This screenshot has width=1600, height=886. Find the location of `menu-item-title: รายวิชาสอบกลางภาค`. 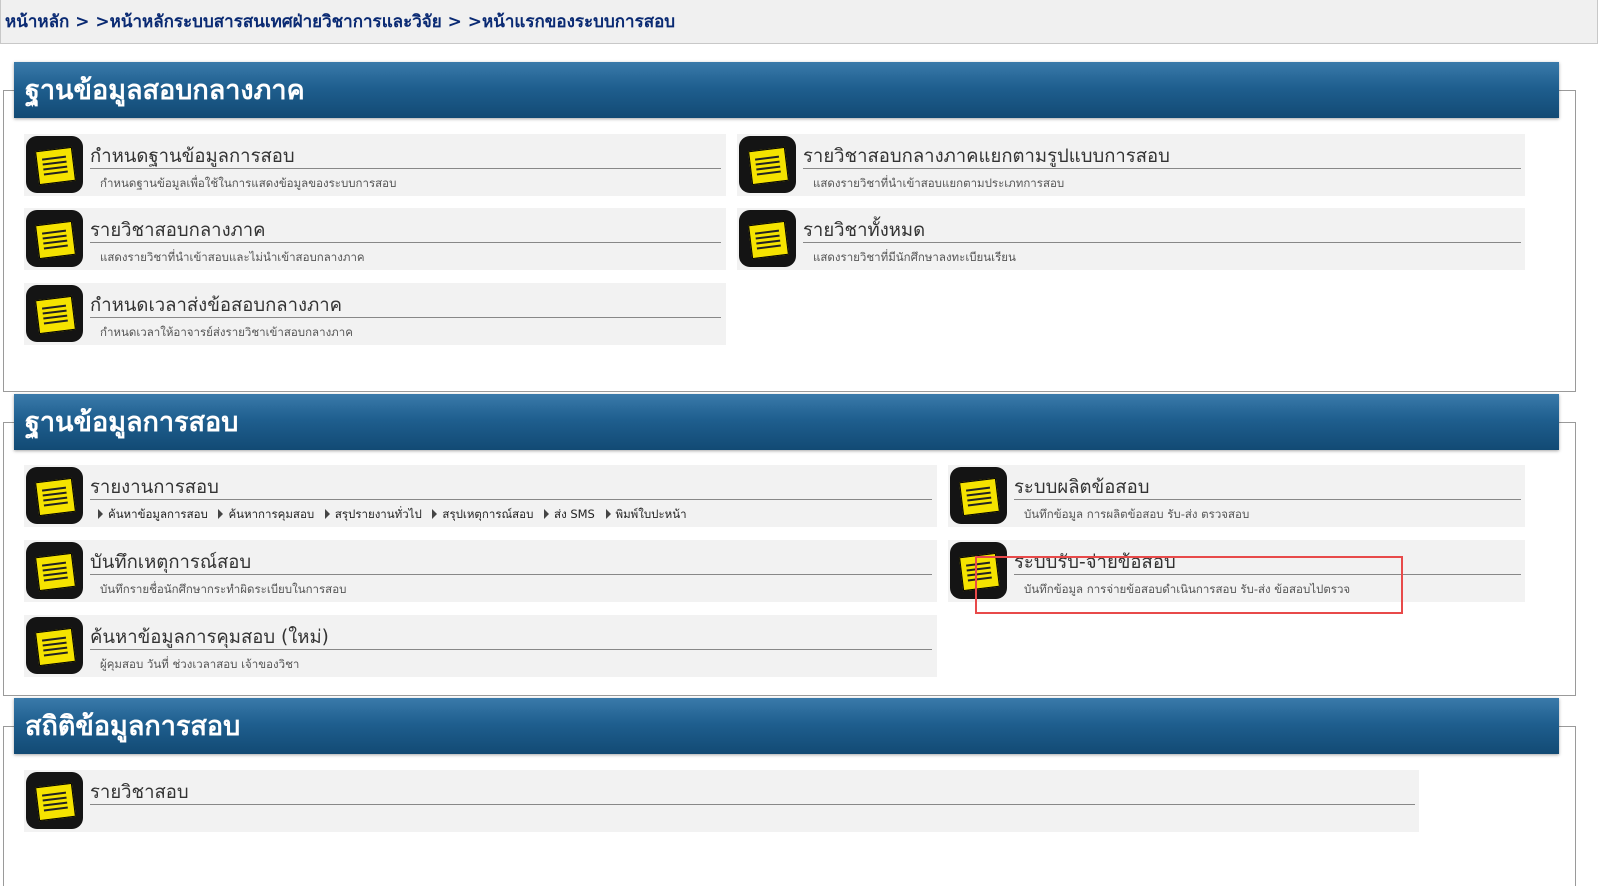

menu-item-title: รายวิชาสอบกลางภาค is located at coordinates (178, 230).